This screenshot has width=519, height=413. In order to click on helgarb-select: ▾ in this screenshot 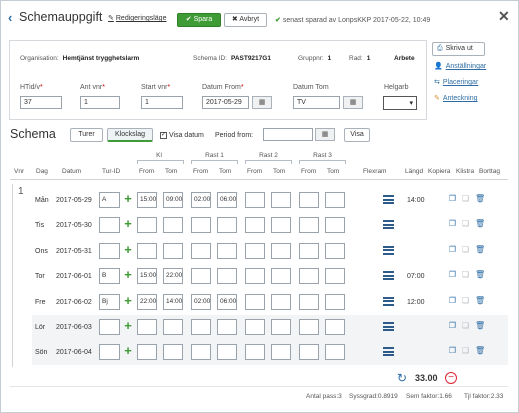, I will do `click(400, 103)`.